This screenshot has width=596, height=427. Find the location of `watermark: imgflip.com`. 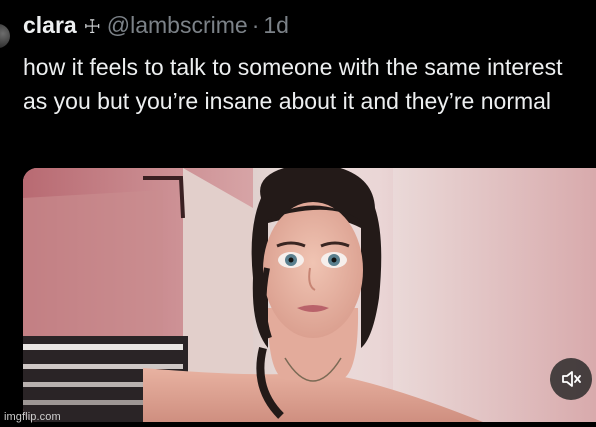

watermark: imgflip.com is located at coordinates (32, 417).